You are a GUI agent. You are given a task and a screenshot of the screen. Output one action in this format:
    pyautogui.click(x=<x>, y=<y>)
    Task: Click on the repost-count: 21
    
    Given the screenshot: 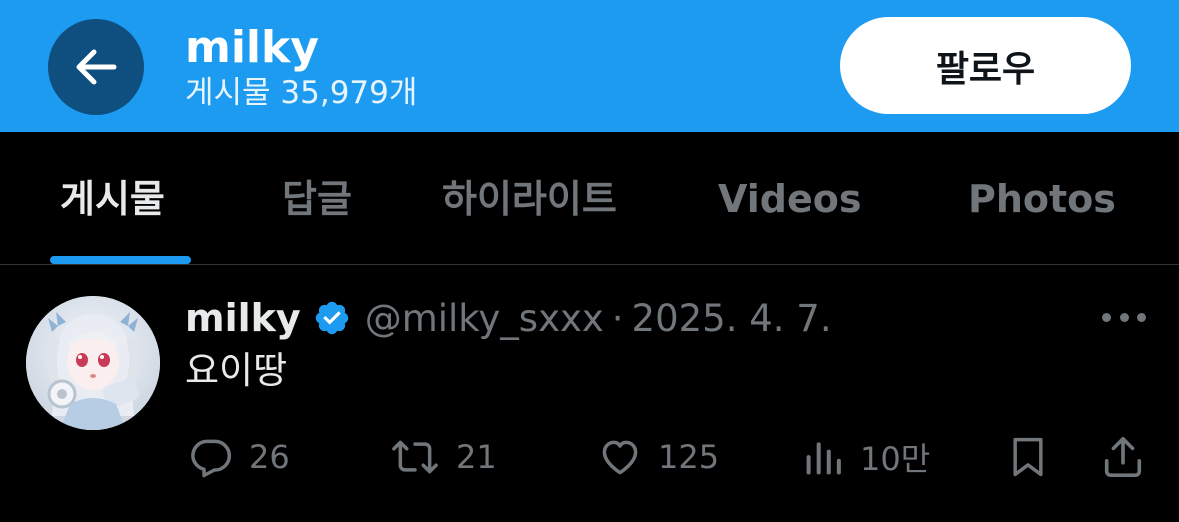 What is the action you would take?
    pyautogui.click(x=476, y=457)
    